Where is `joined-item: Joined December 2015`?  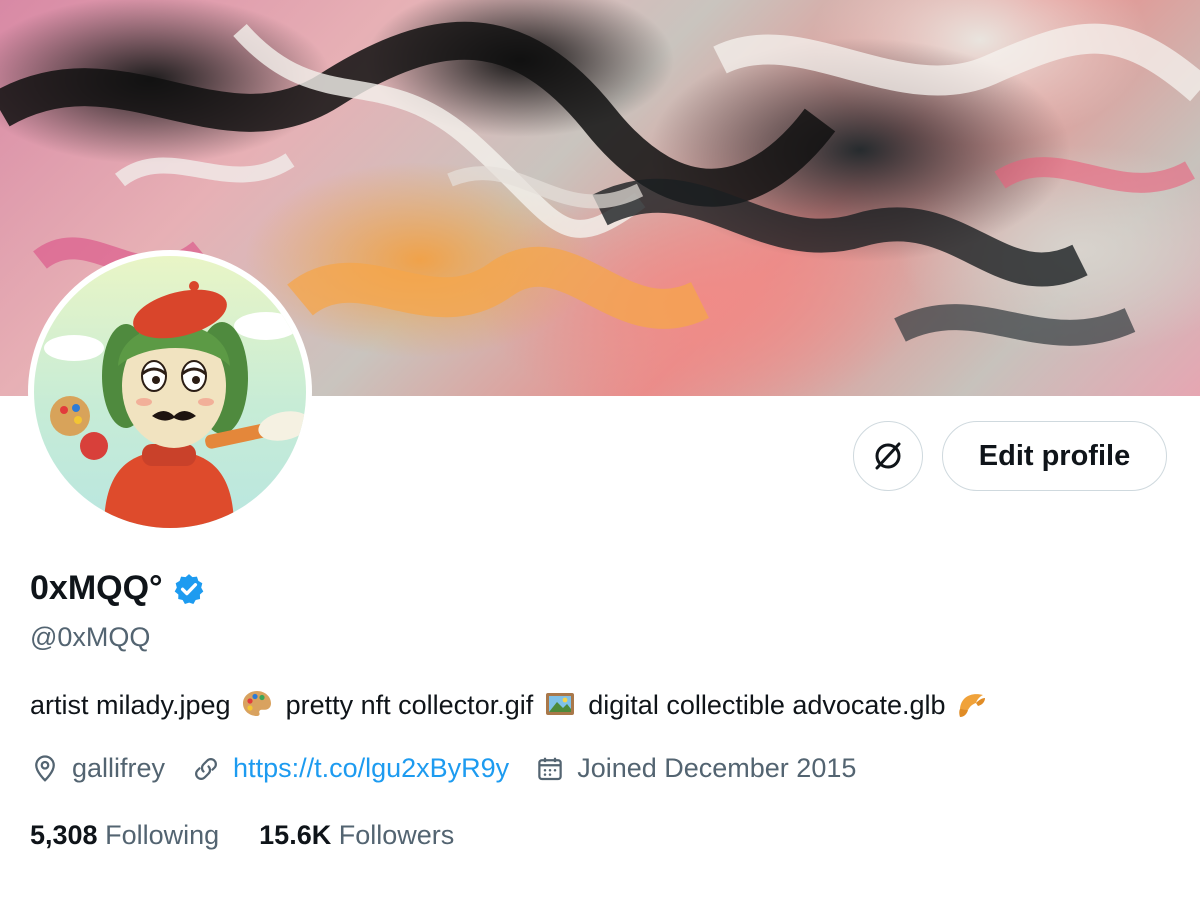 joined-item: Joined December 2015 is located at coordinates (695, 768).